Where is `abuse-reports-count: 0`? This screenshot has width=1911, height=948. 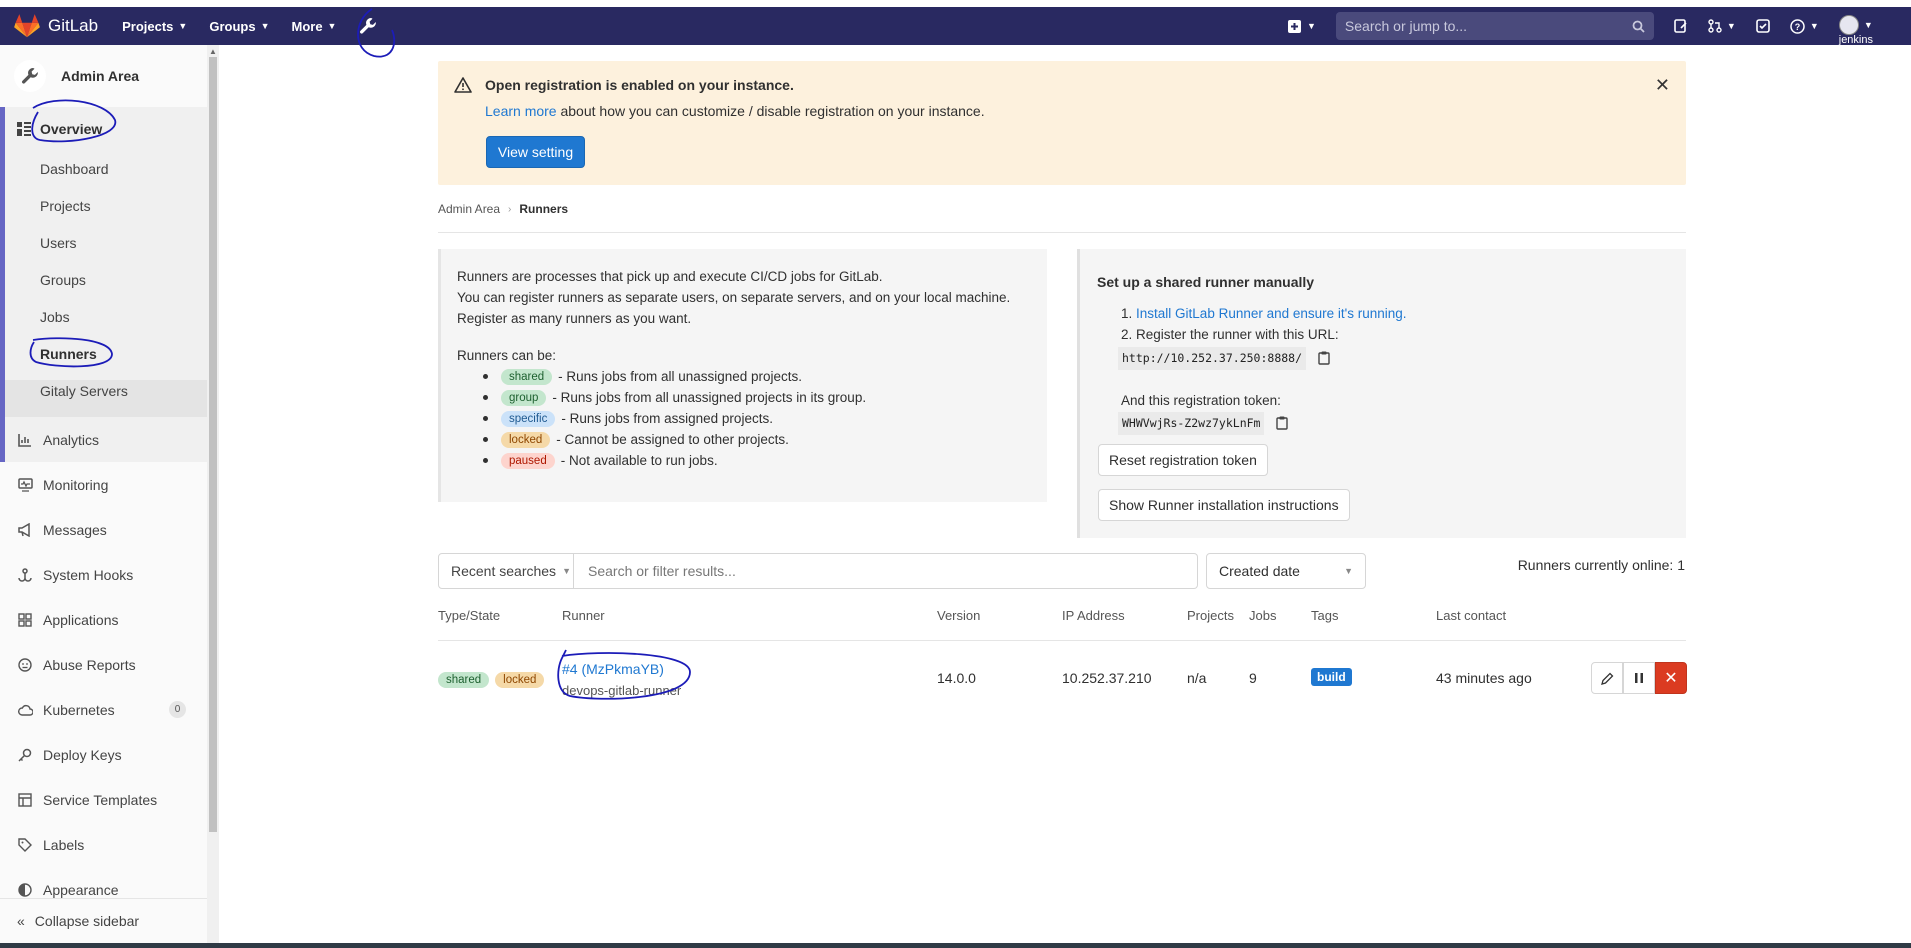 abuse-reports-count: 0 is located at coordinates (177, 709).